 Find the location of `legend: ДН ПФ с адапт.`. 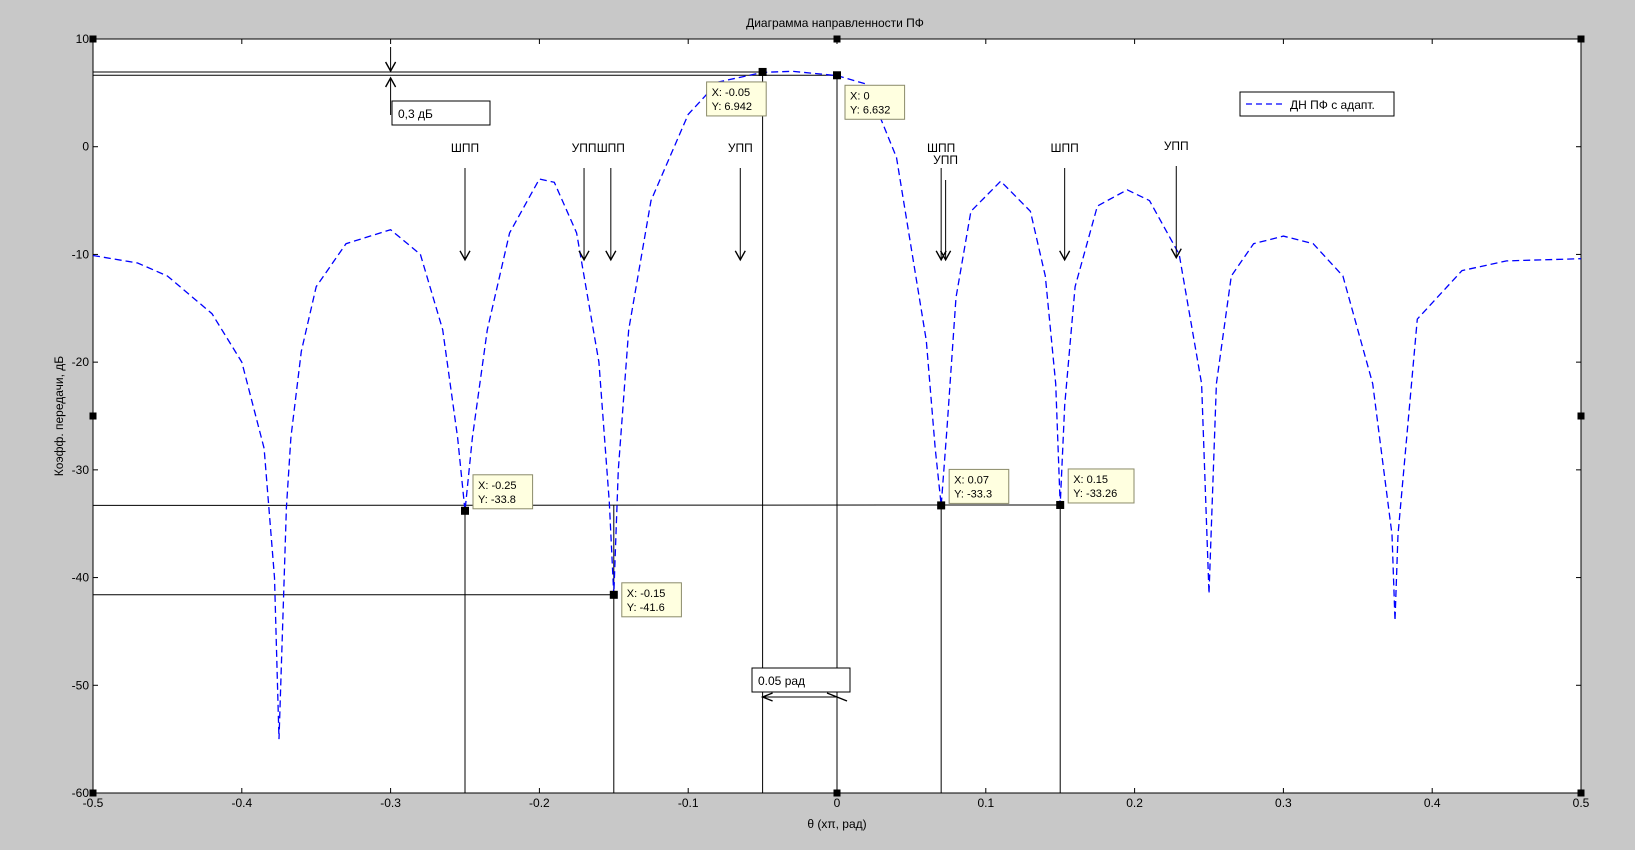

legend: ДН ПФ с адапт. is located at coordinates (1317, 104).